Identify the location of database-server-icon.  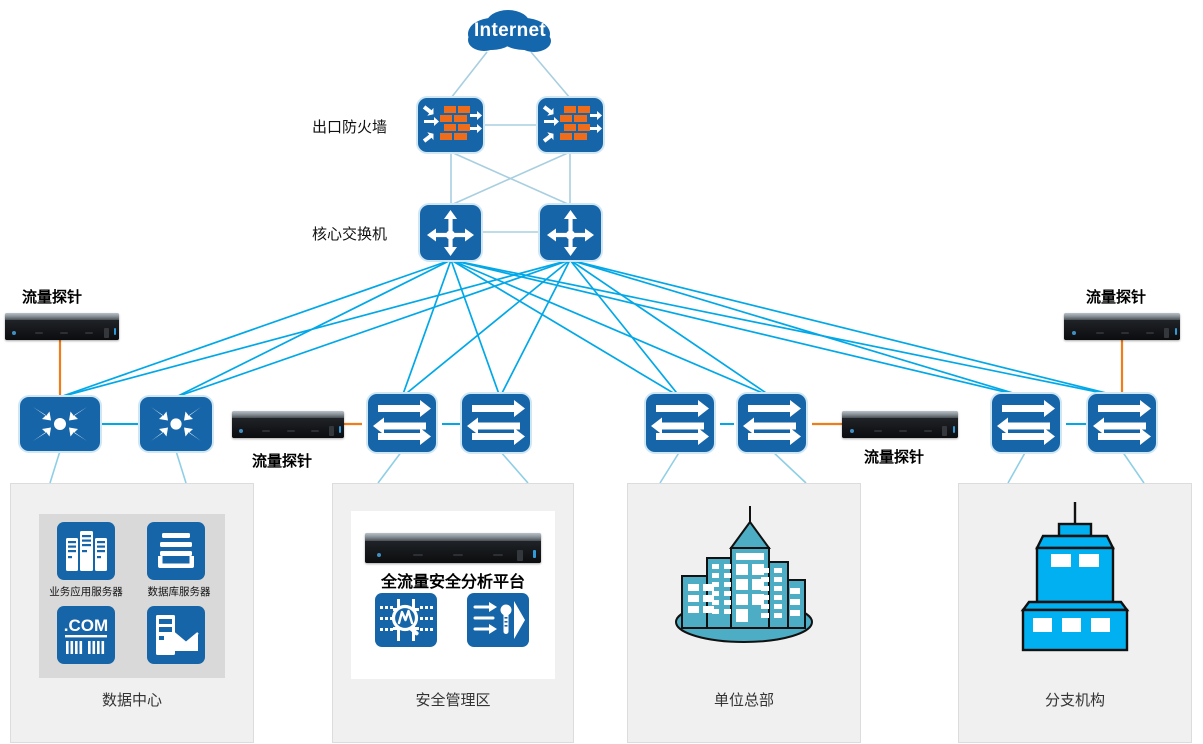
(176, 551).